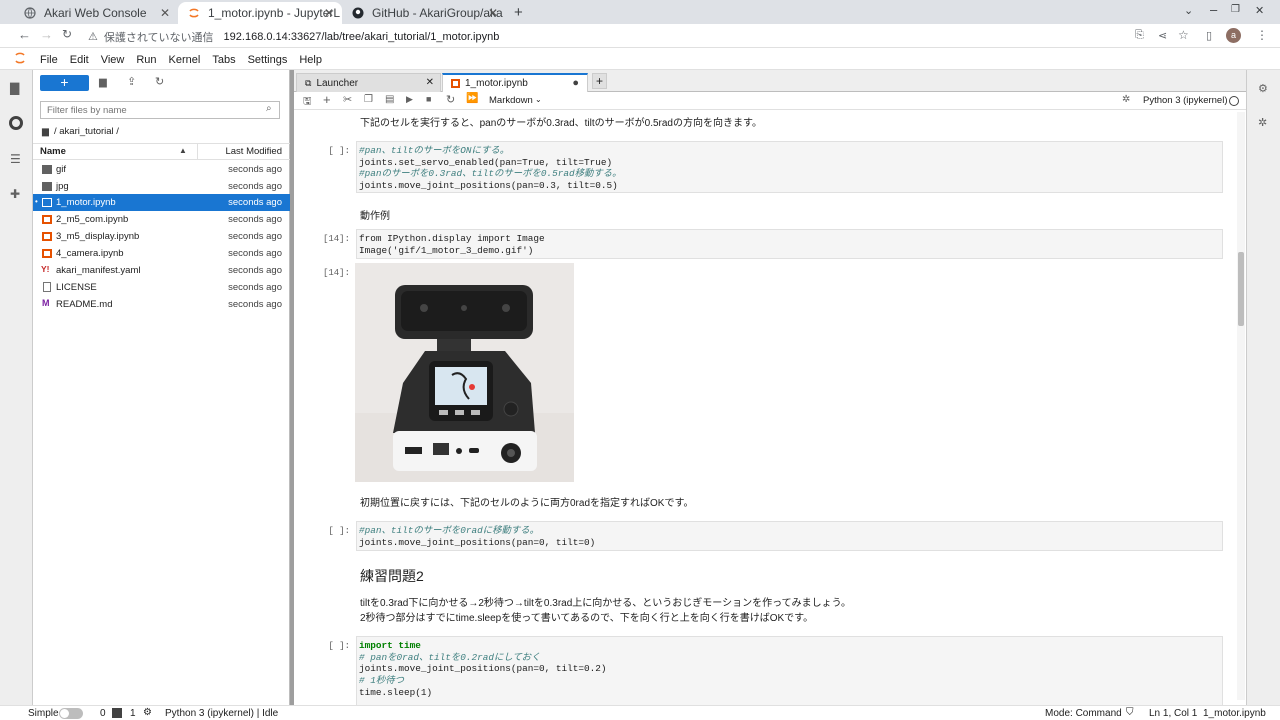 The width and height of the screenshot is (1280, 720). Describe the element at coordinates (347, 99) in the screenshot. I see `cut-icon: ✂` at that location.